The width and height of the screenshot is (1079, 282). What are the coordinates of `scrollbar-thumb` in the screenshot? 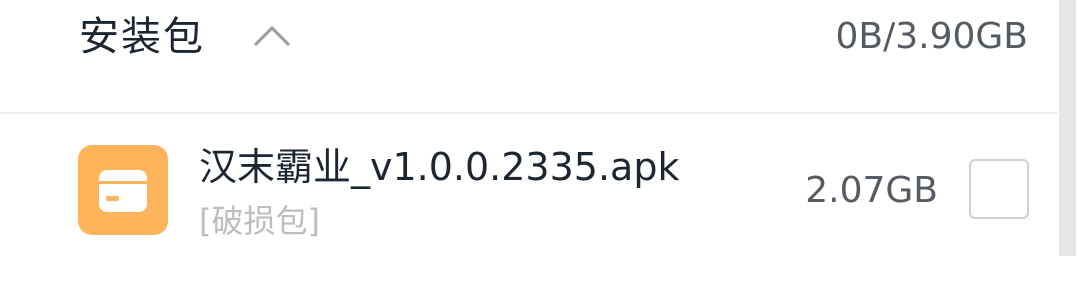 It's located at (1067, 128).